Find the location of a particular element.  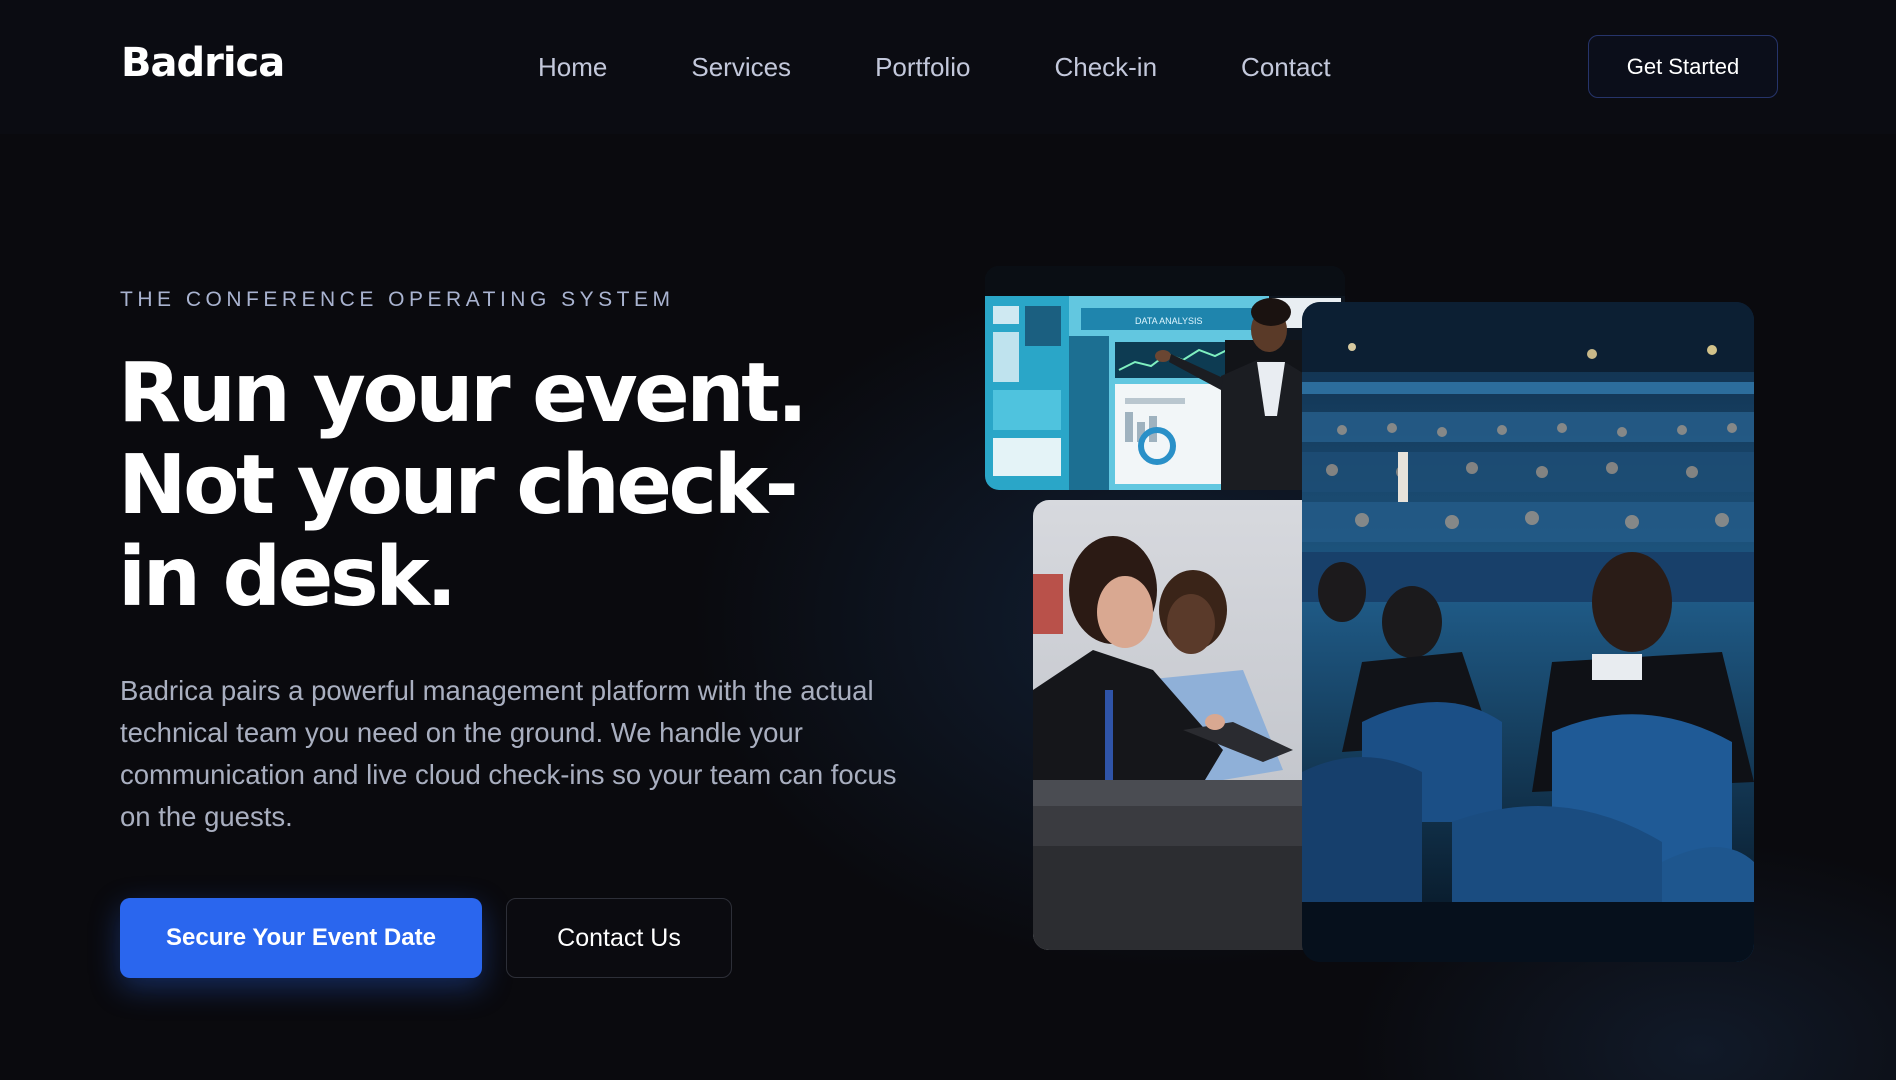

nav-link-contact: Contact is located at coordinates (1286, 67).